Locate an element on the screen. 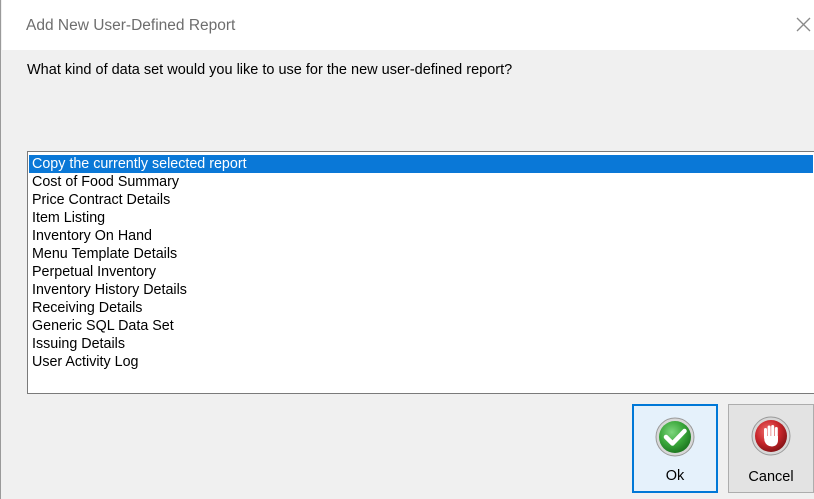 This screenshot has width=814, height=499. list-item-receiving-details: Receiving Details is located at coordinates (85, 308).